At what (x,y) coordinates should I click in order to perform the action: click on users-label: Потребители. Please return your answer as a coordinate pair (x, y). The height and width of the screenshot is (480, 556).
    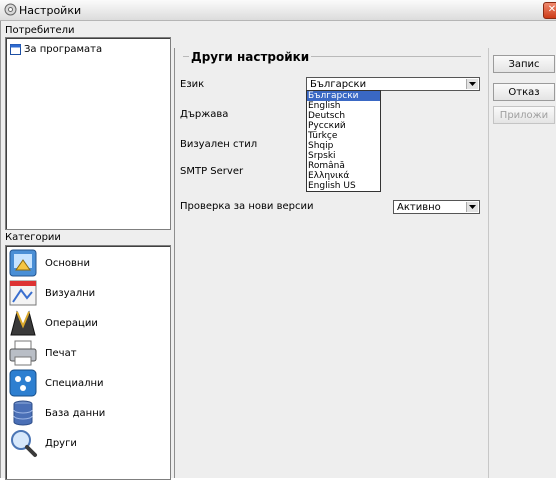
    Looking at the image, I should click on (40, 30).